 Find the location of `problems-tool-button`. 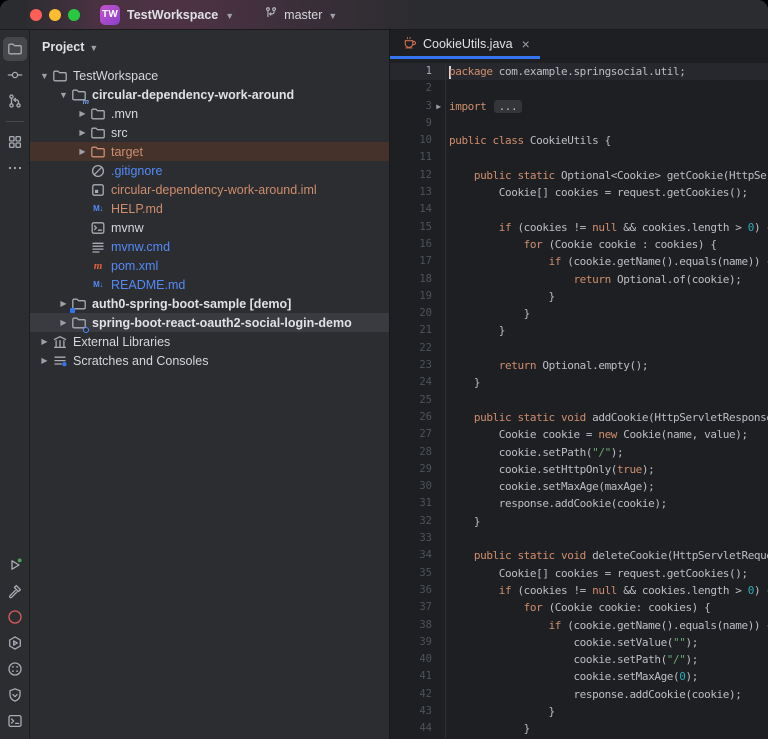

problems-tool-button is located at coordinates (15, 617).